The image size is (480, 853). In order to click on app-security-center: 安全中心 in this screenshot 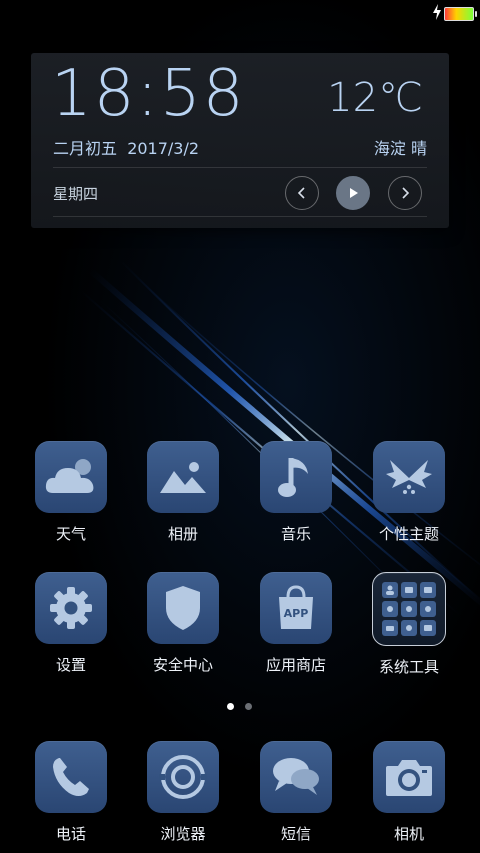, I will do `click(183, 623)`.